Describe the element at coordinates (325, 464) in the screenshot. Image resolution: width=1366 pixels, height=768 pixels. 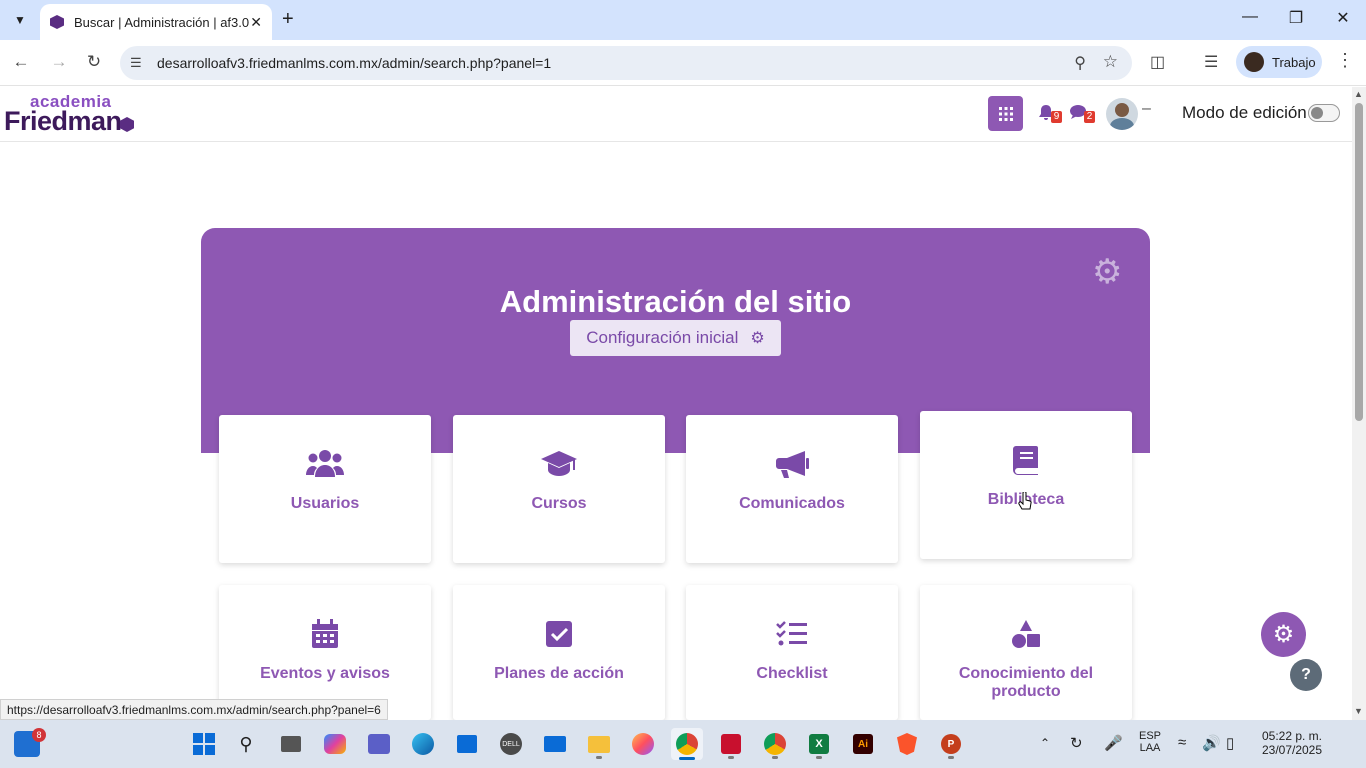
I see `users-icon` at that location.